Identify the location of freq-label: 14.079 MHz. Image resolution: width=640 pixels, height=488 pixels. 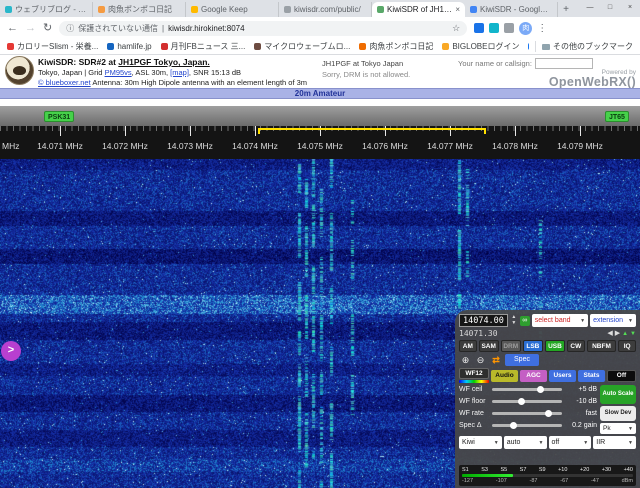
(580, 146).